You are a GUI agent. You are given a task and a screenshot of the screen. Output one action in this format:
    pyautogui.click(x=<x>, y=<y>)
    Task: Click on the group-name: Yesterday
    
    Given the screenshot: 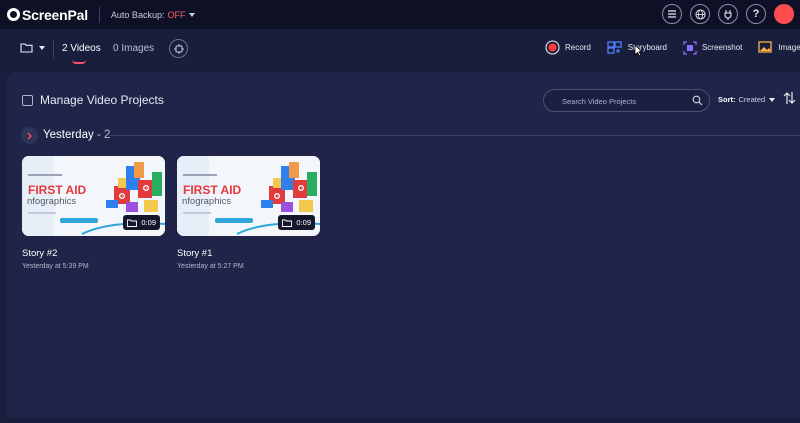 What is the action you would take?
    pyautogui.click(x=68, y=135)
    